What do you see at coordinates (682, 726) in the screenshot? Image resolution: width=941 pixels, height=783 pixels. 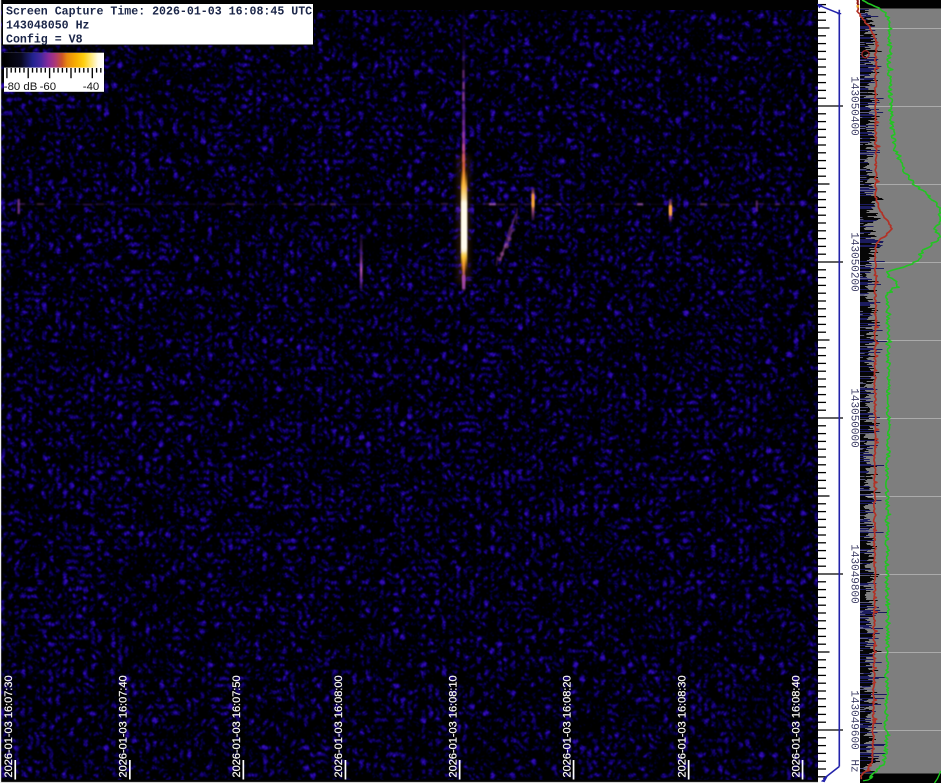 I see `svg-text: 2026-01-03 16:08:30` at bounding box center [682, 726].